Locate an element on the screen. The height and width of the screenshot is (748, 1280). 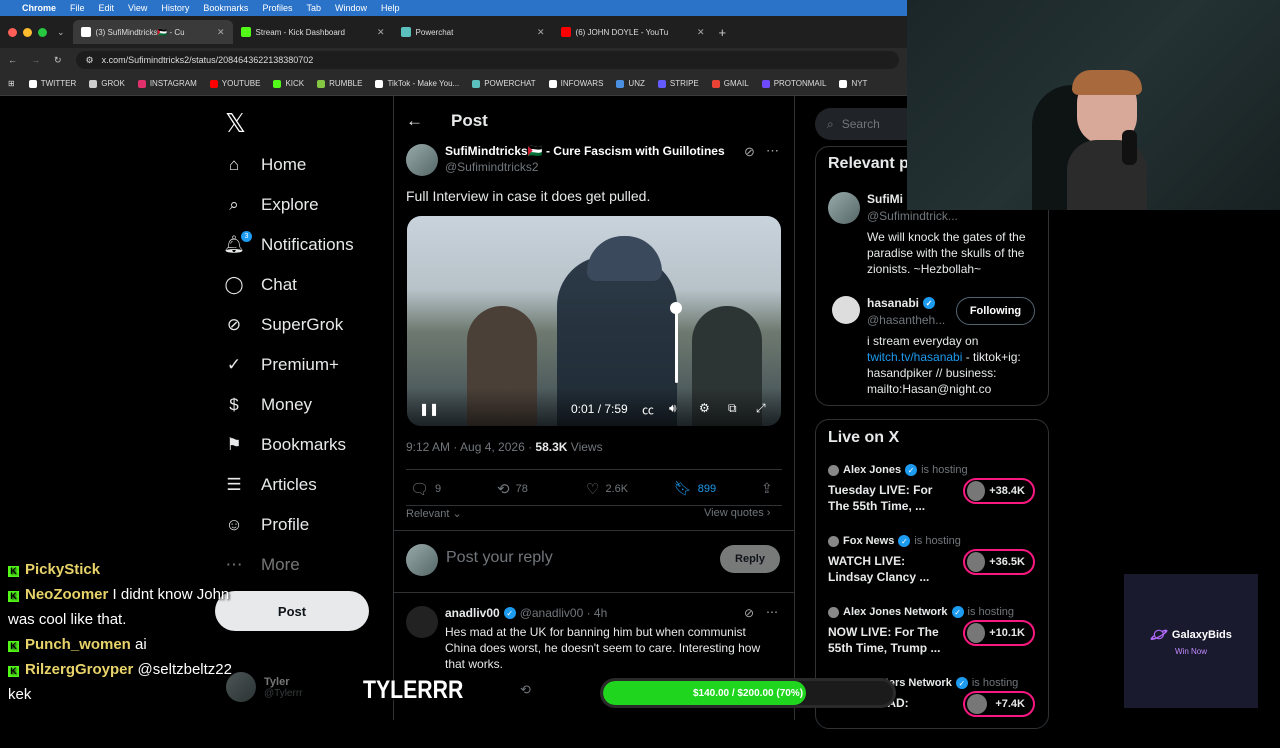
menu-chrome: Chrome is located at coordinates (39, 8).